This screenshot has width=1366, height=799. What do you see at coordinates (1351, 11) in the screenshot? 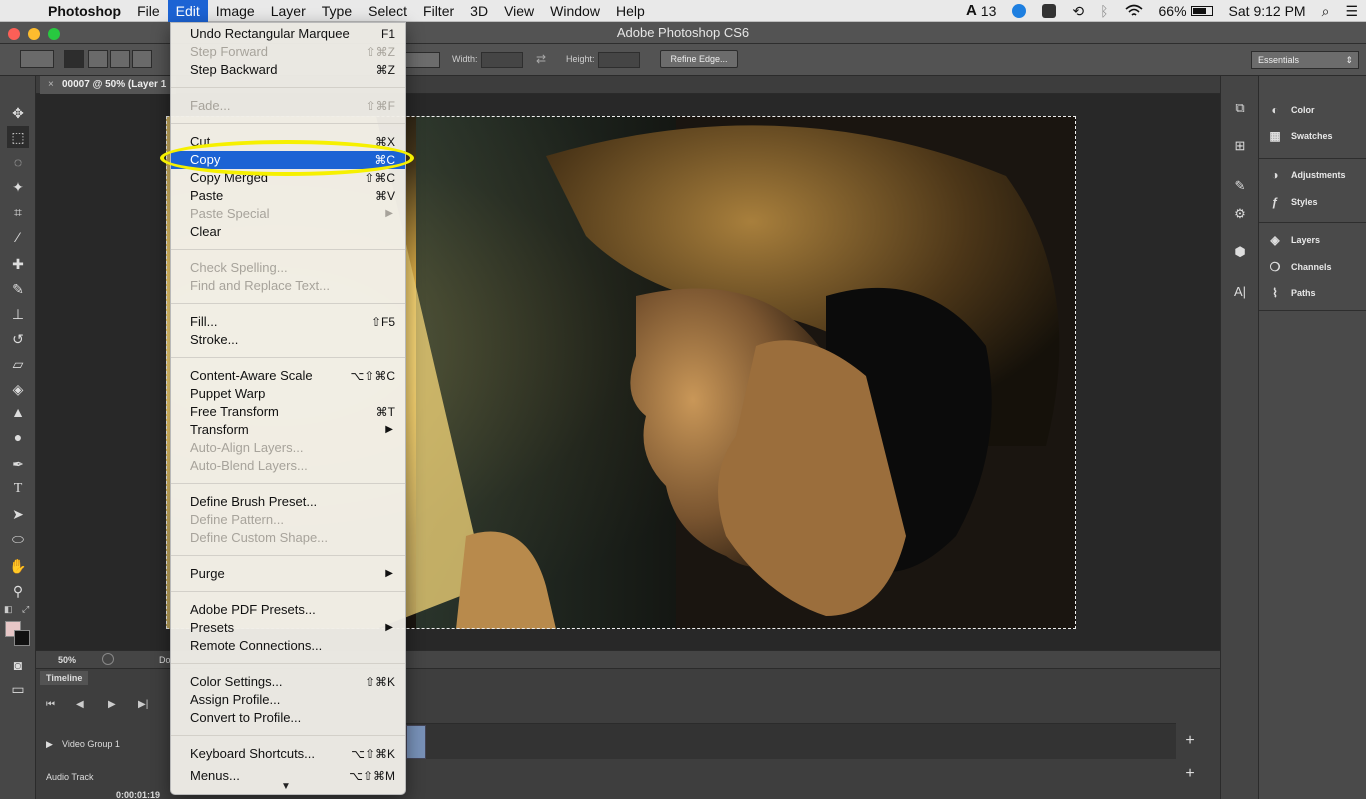
I see `notification-center-icon: ☰` at bounding box center [1351, 11].